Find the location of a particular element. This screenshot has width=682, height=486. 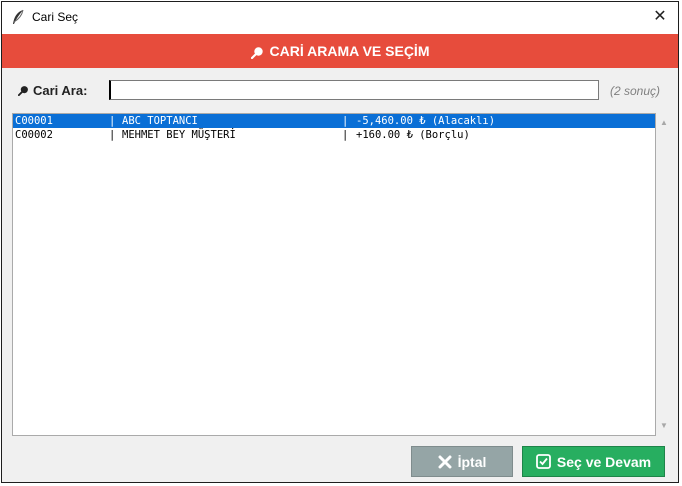

search-label-group: Cari Ara: is located at coordinates (52, 90).